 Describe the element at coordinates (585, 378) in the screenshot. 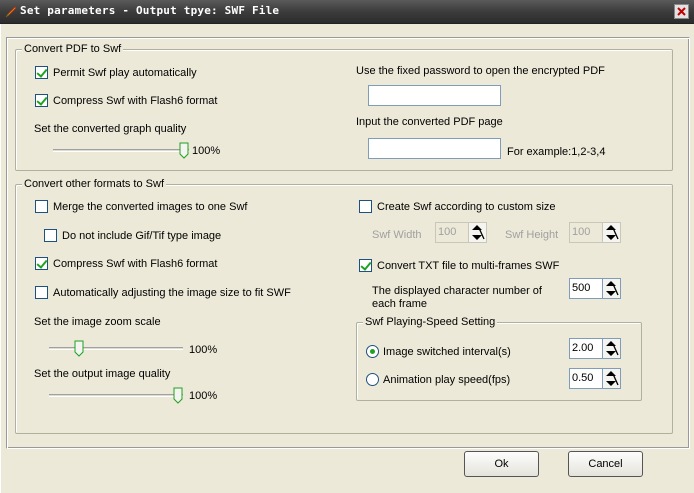

I see `fps-value: 0.50` at that location.